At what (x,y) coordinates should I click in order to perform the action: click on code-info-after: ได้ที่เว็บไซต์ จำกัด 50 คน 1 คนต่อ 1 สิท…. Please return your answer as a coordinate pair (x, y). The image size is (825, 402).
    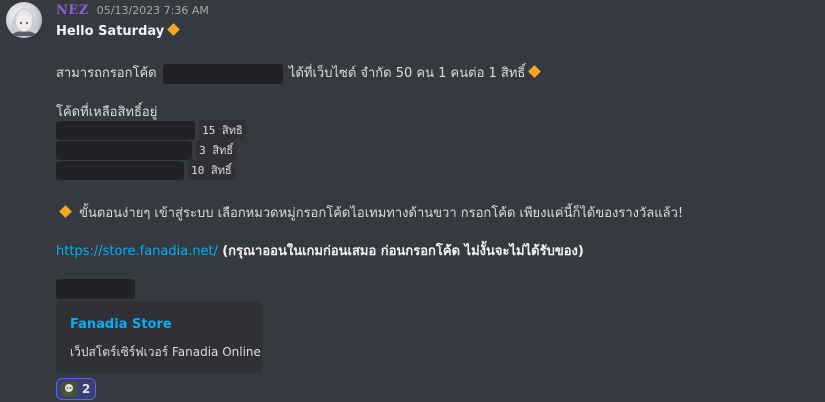
    Looking at the image, I should click on (407, 73).